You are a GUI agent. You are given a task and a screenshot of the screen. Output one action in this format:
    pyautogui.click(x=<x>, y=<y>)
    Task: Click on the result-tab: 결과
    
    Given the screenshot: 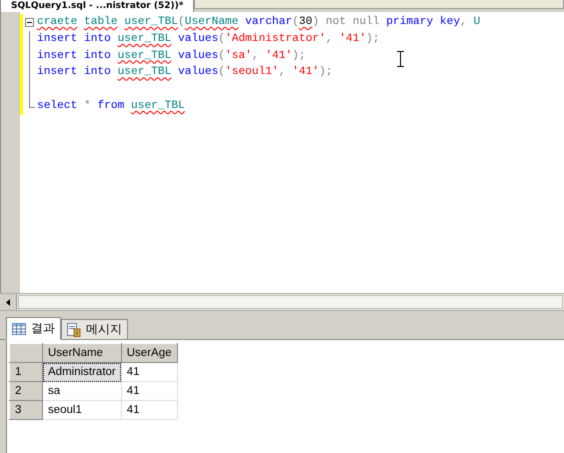 What is the action you would take?
    pyautogui.click(x=33, y=328)
    